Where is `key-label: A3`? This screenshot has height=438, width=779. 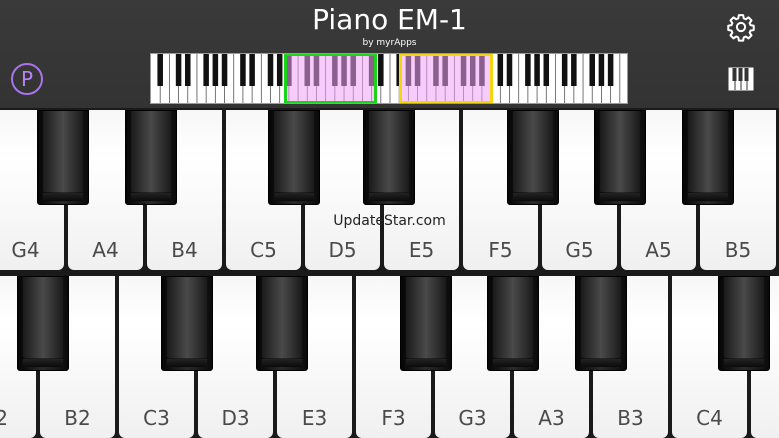 key-label: A3 is located at coordinates (551, 418).